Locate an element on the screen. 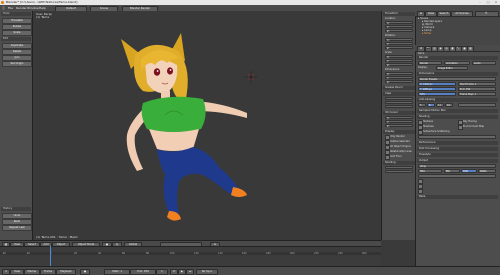 Image resolution: width=500 pixels, height=275 pixels. view-panel-header: View is located at coordinates (399, 94).